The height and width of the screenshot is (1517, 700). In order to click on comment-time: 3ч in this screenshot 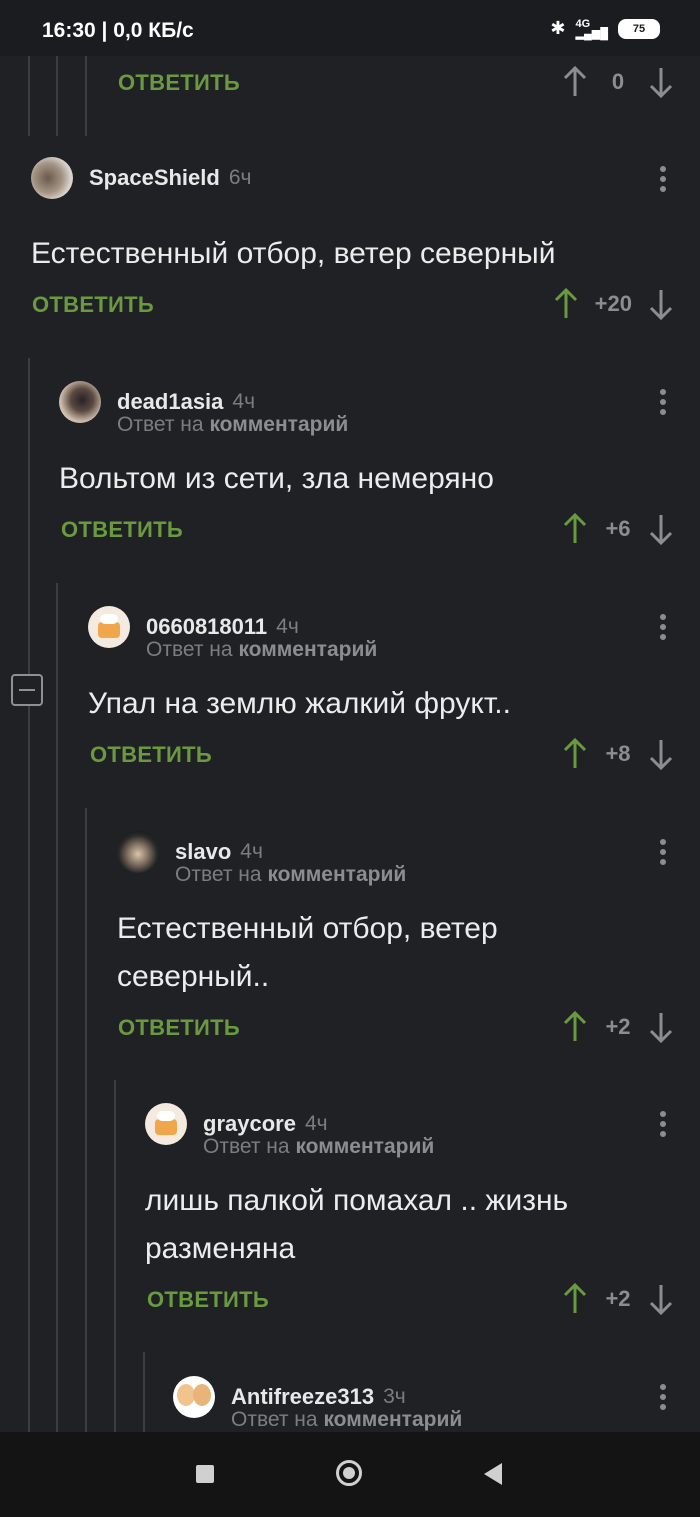, I will do `click(394, 1396)`.